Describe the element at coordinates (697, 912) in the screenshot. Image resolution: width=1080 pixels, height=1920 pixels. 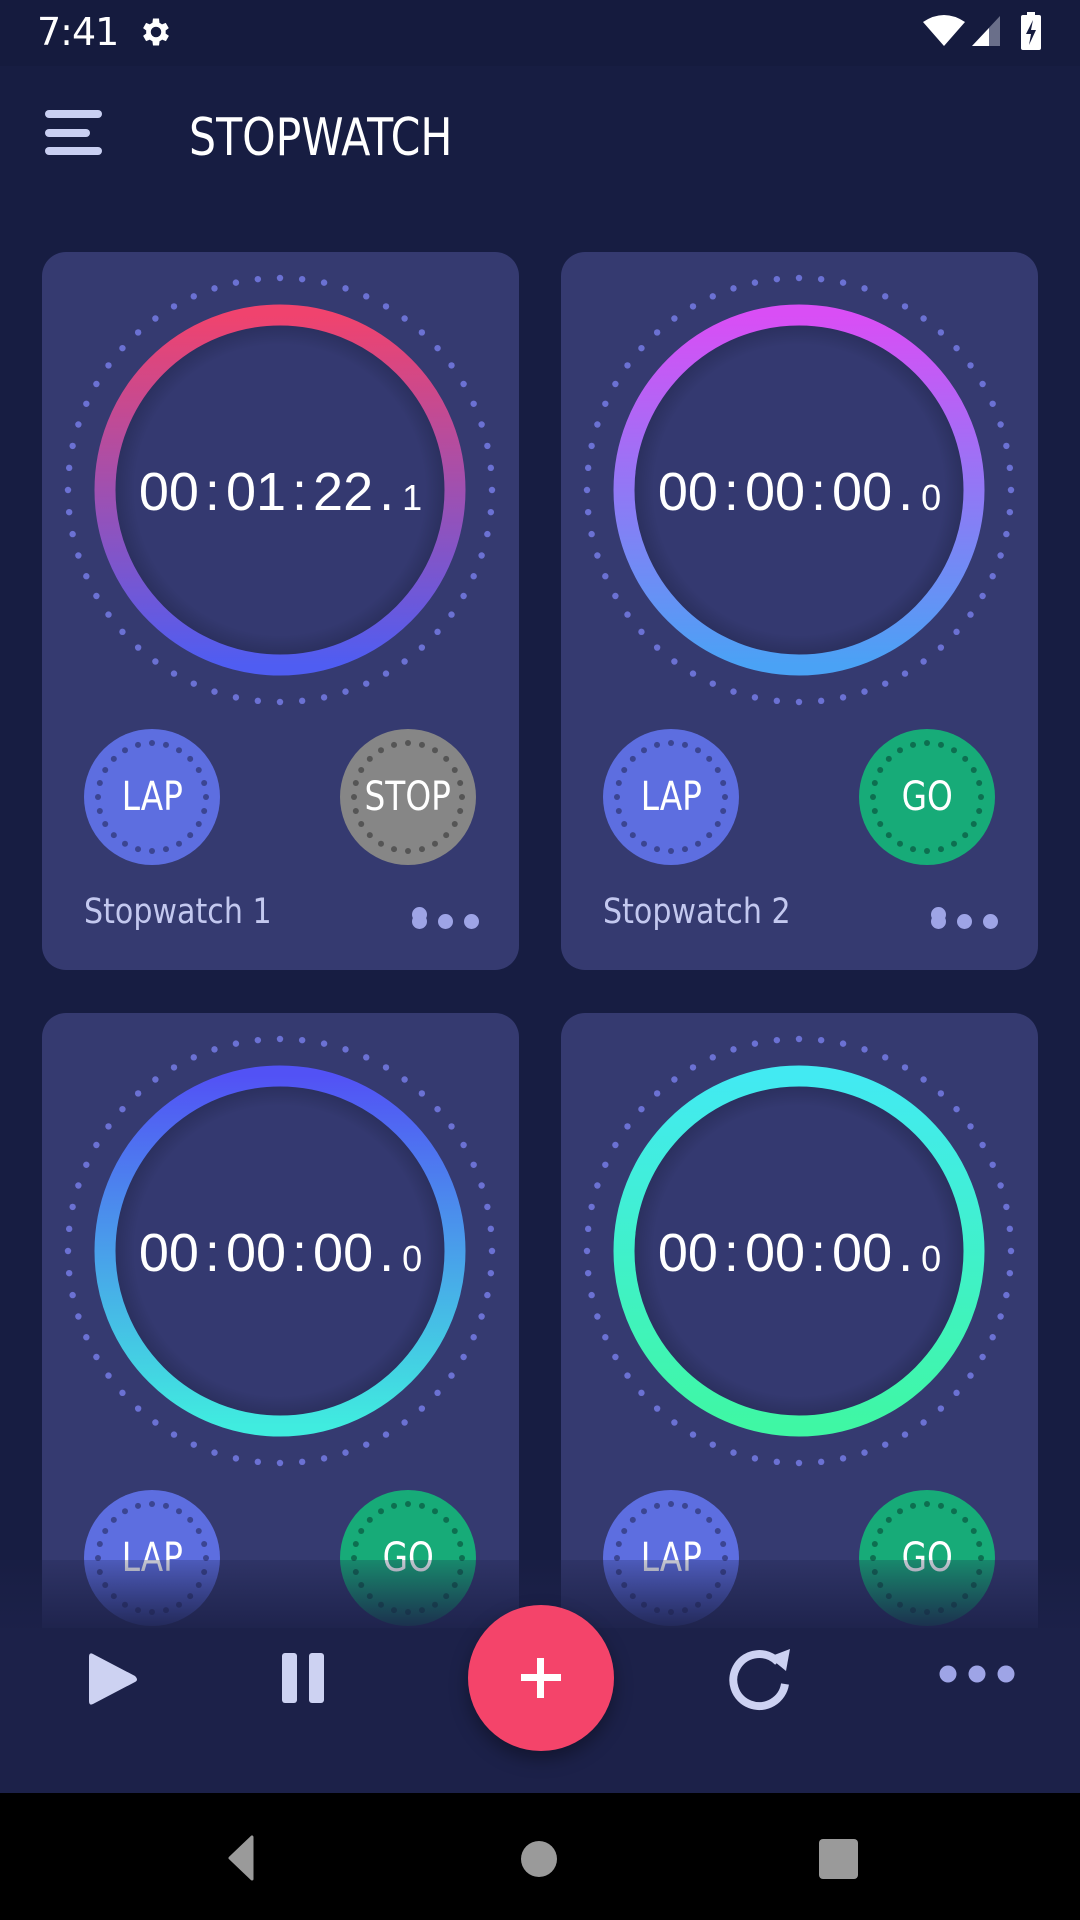
I see `stopwatch-name: Stopwatch 2` at that location.